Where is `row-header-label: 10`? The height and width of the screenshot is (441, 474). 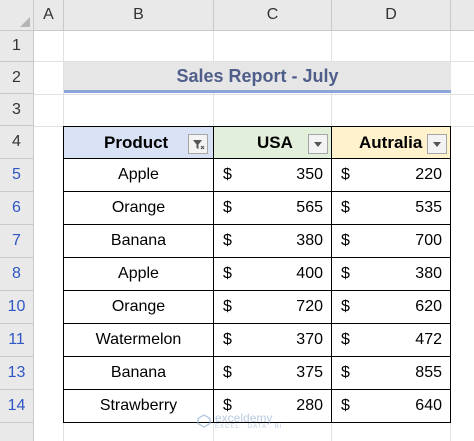 row-header-label: 10 is located at coordinates (16, 306).